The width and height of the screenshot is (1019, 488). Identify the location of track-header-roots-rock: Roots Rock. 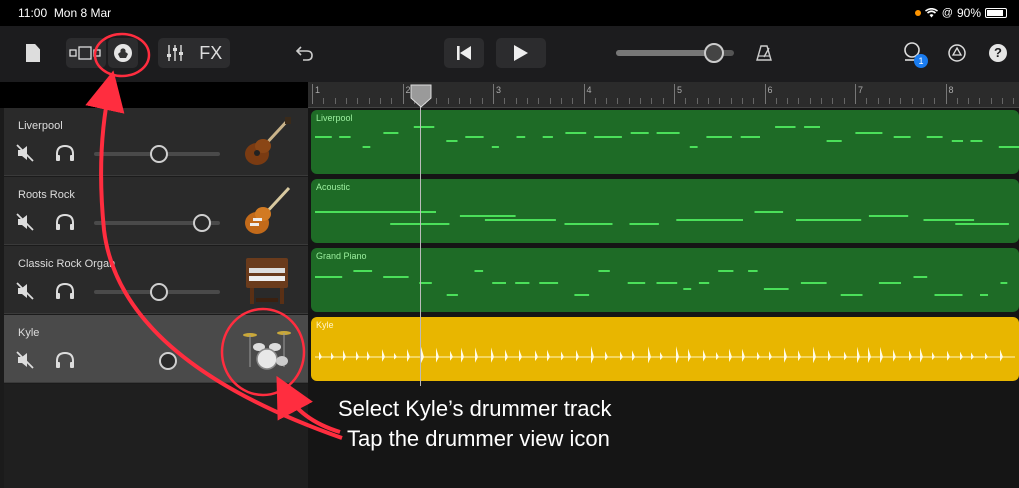
(156, 211).